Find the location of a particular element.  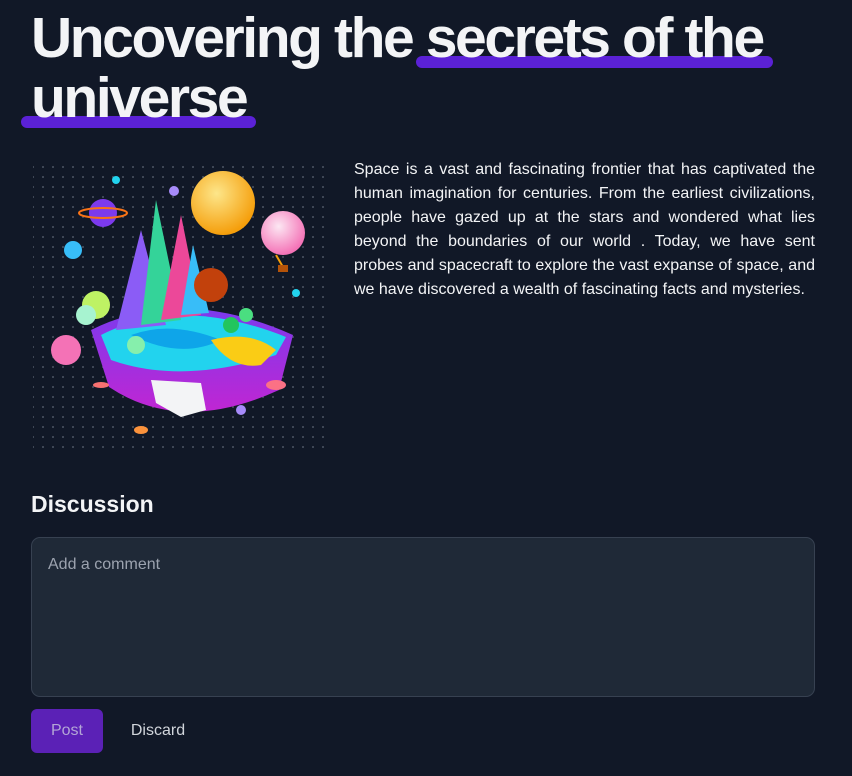

discard-button: Discard is located at coordinates (158, 731).